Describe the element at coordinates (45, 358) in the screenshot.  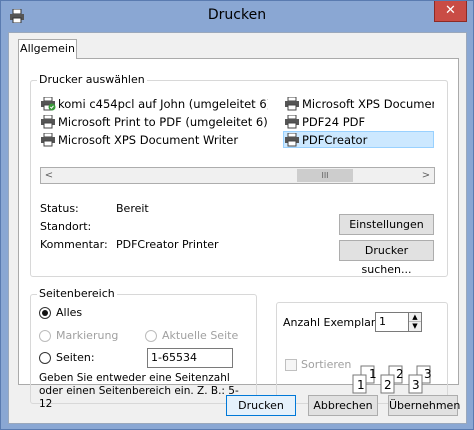
I see `radio-pages` at that location.